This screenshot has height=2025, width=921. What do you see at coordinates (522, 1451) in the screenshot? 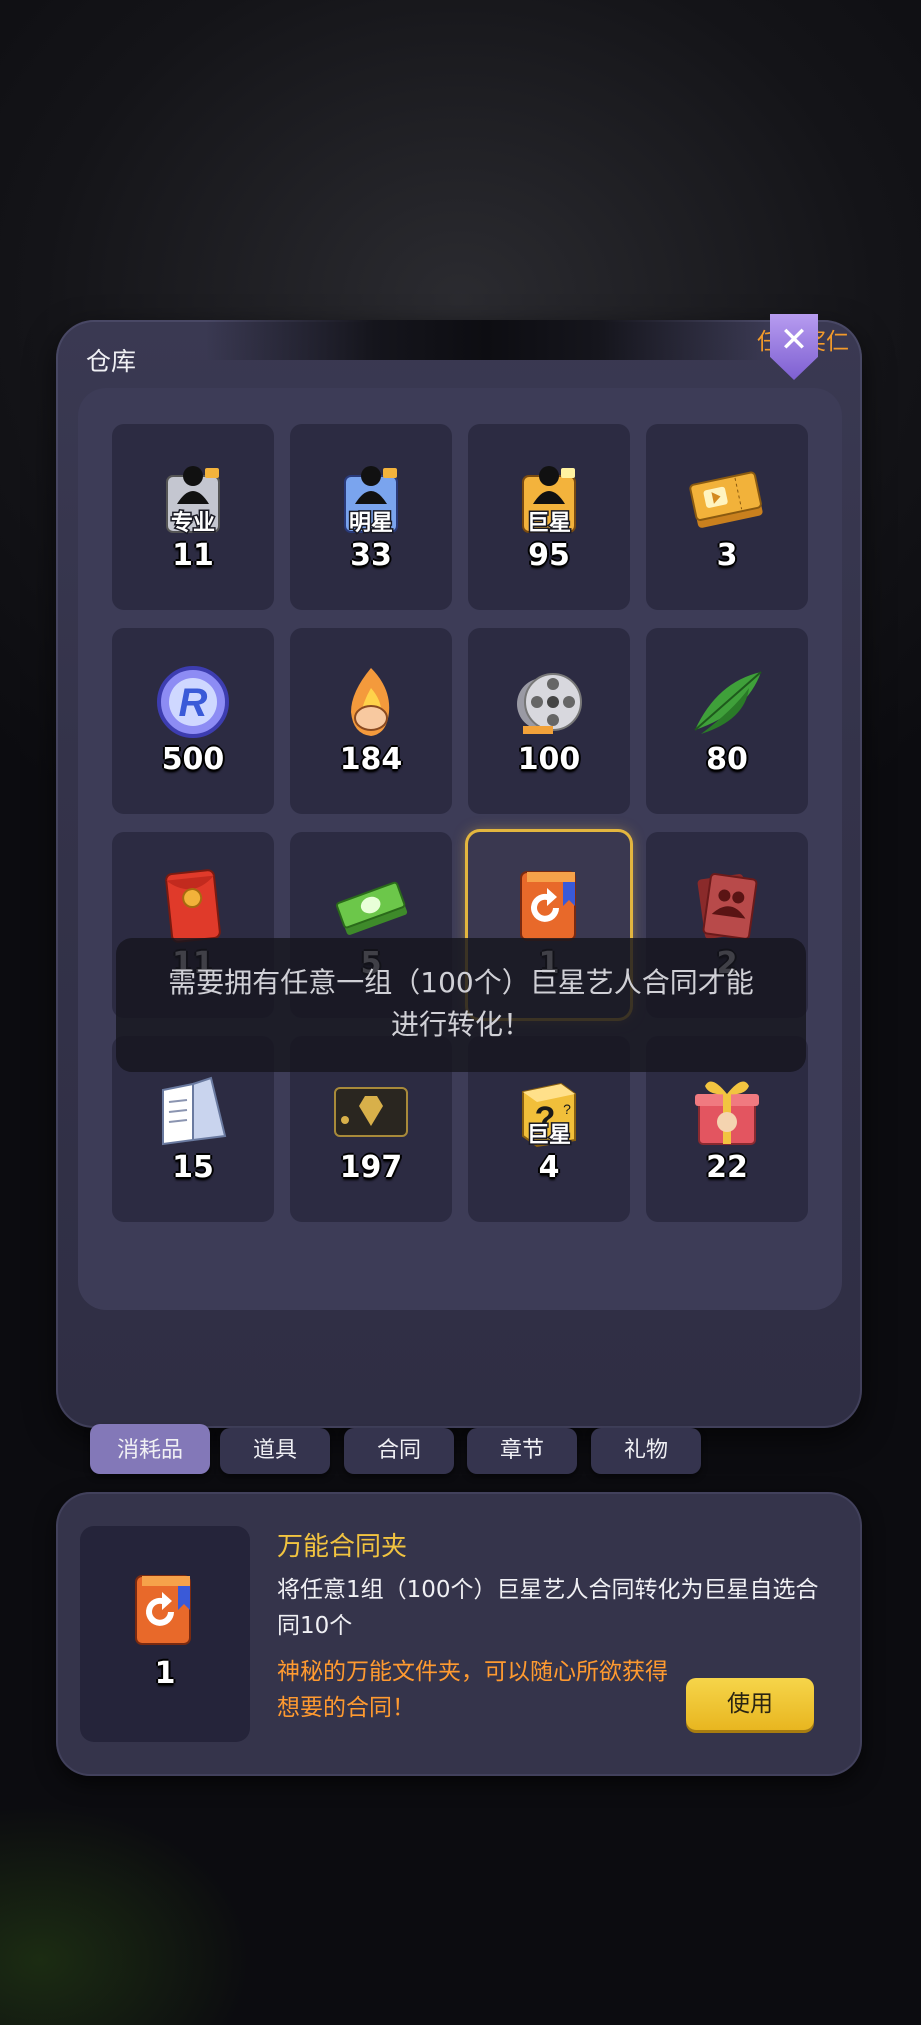
I see `tab-chapters: 章节` at bounding box center [522, 1451].